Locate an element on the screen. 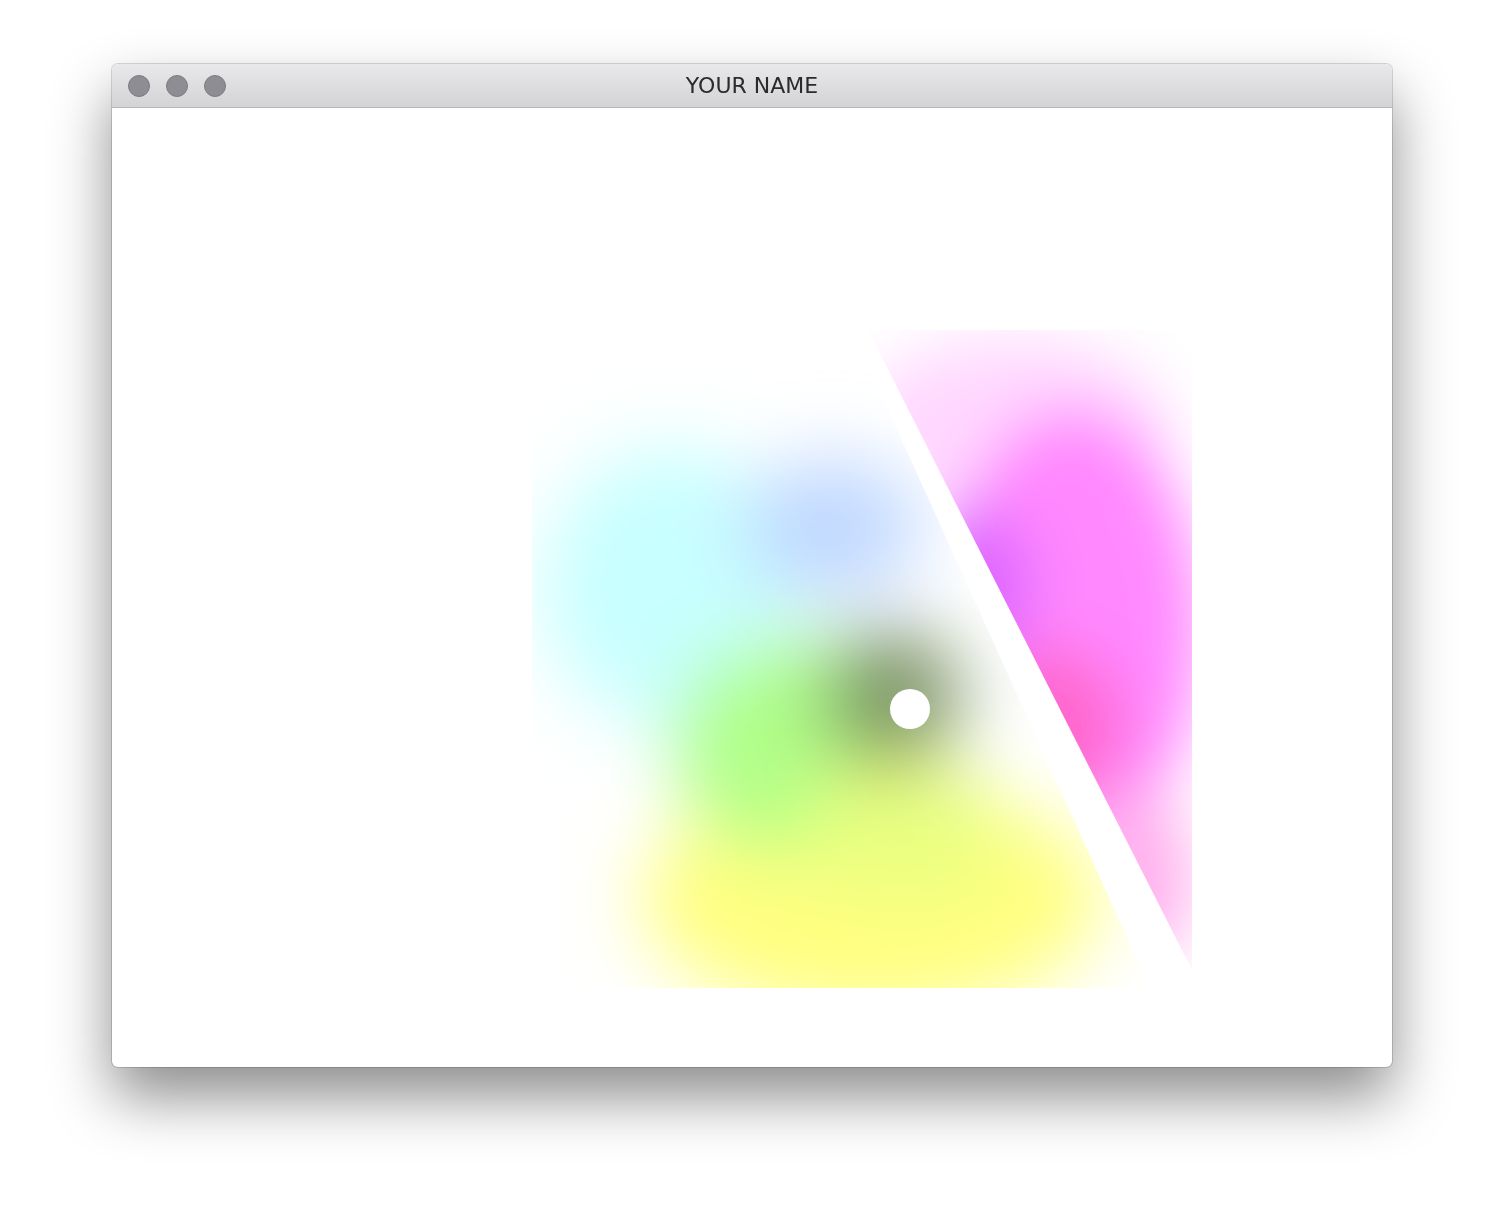 This screenshot has width=1504, height=1228. close-button is located at coordinates (139, 85).